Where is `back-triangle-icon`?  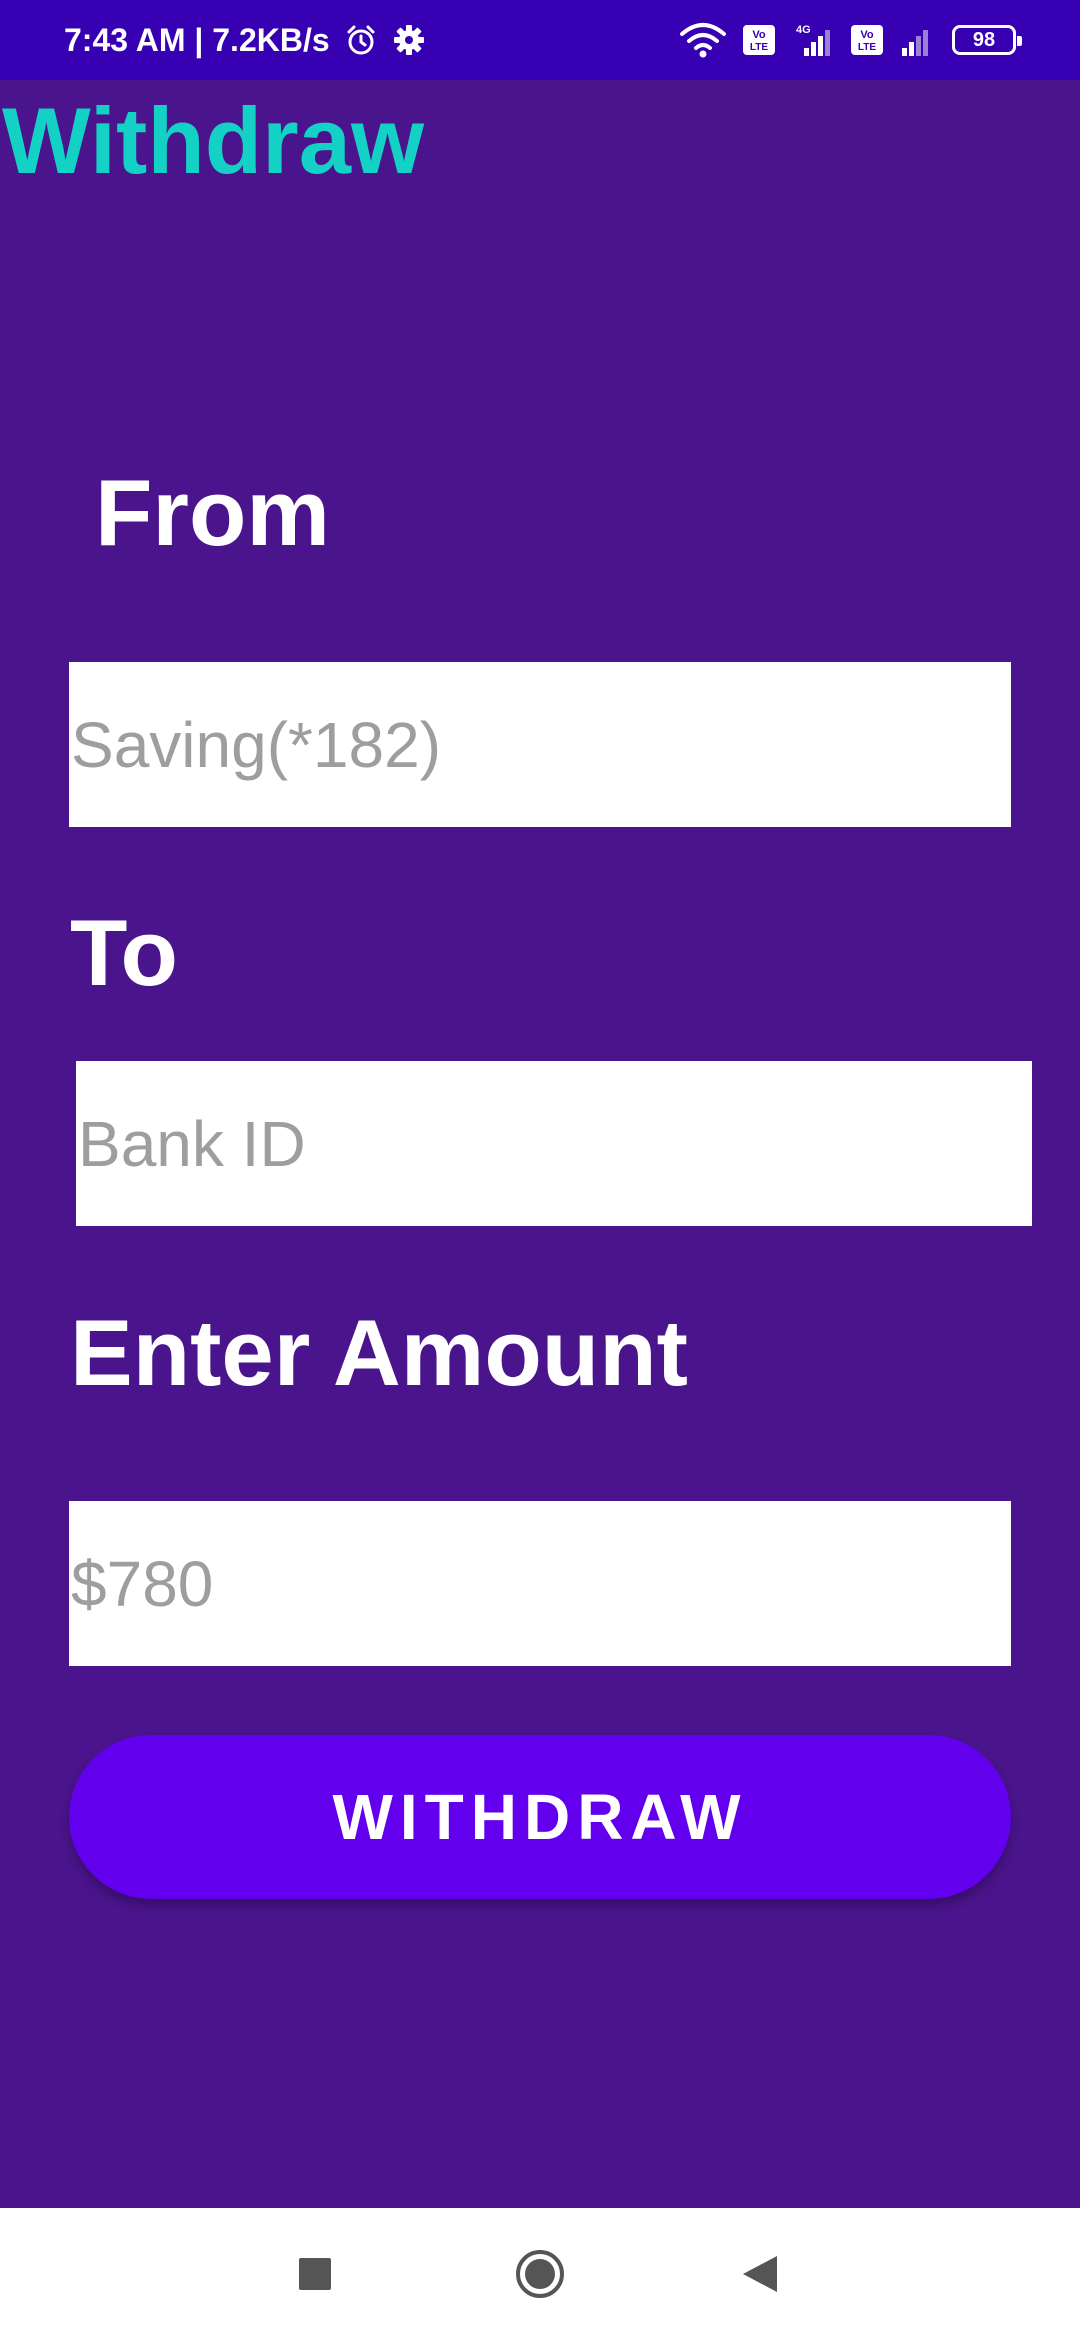
back-triangle-icon is located at coordinates (760, 2274).